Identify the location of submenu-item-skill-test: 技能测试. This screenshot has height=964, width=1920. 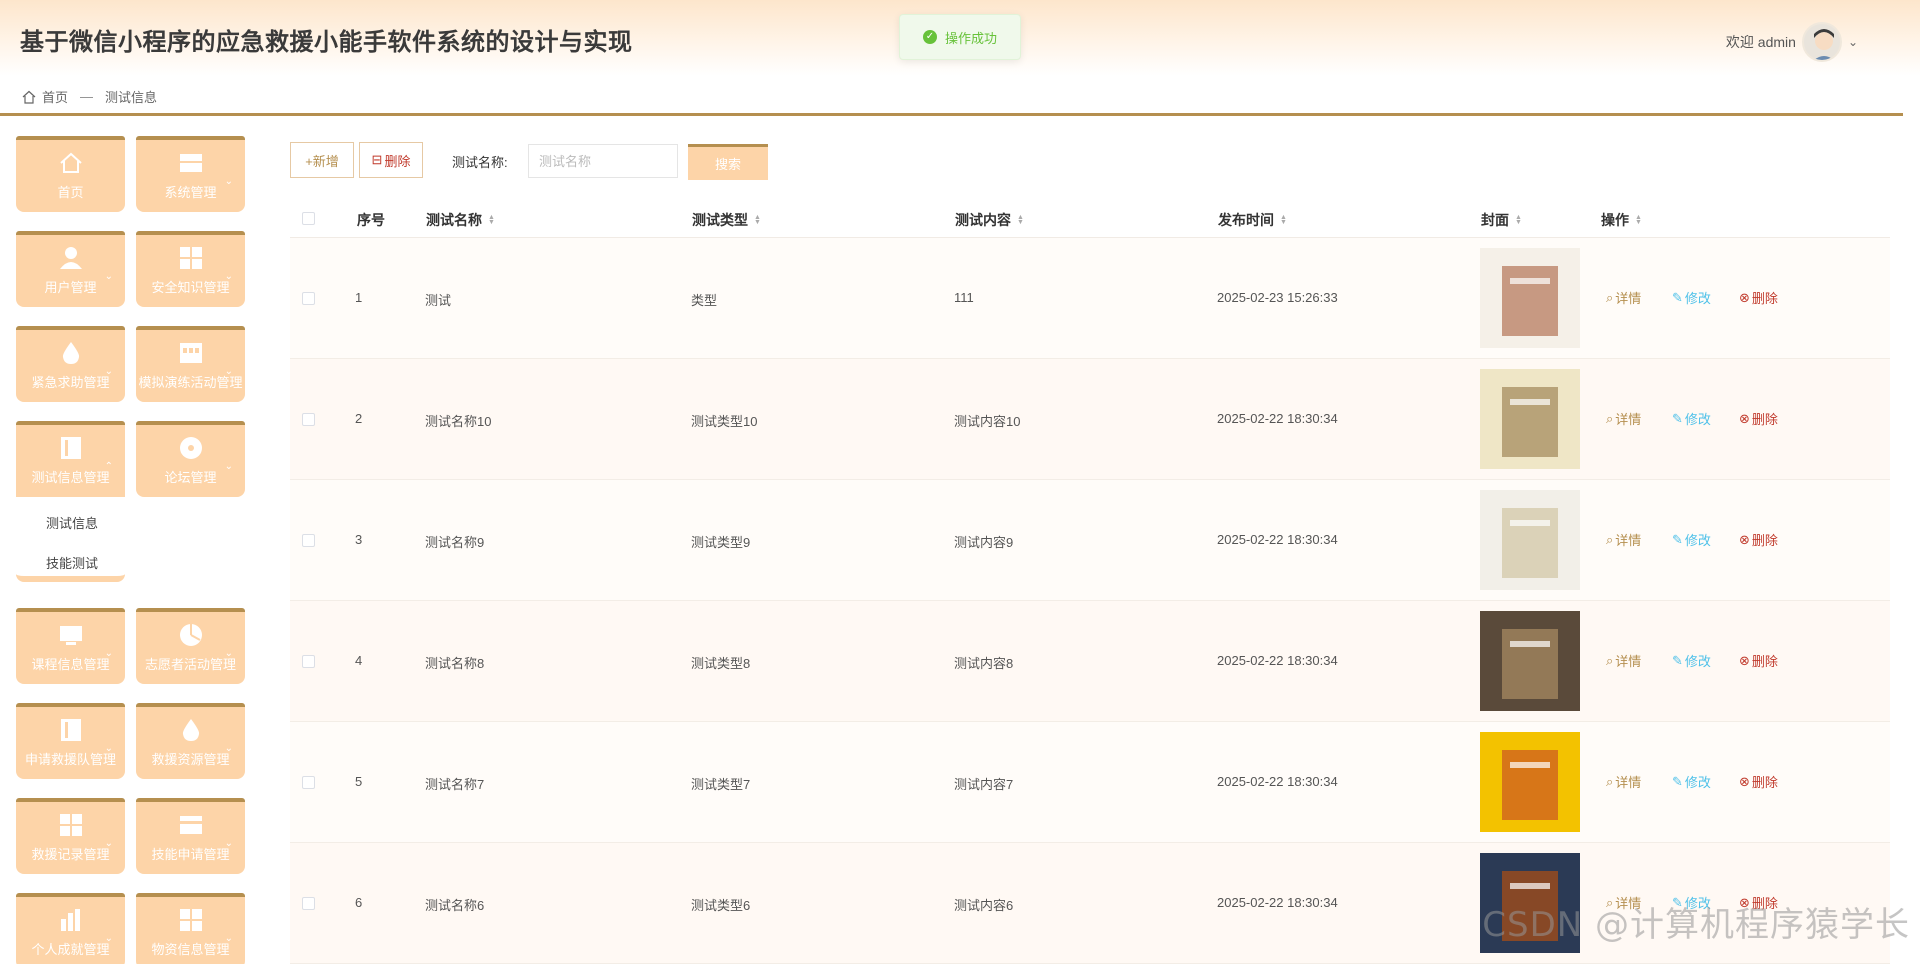
(72, 562).